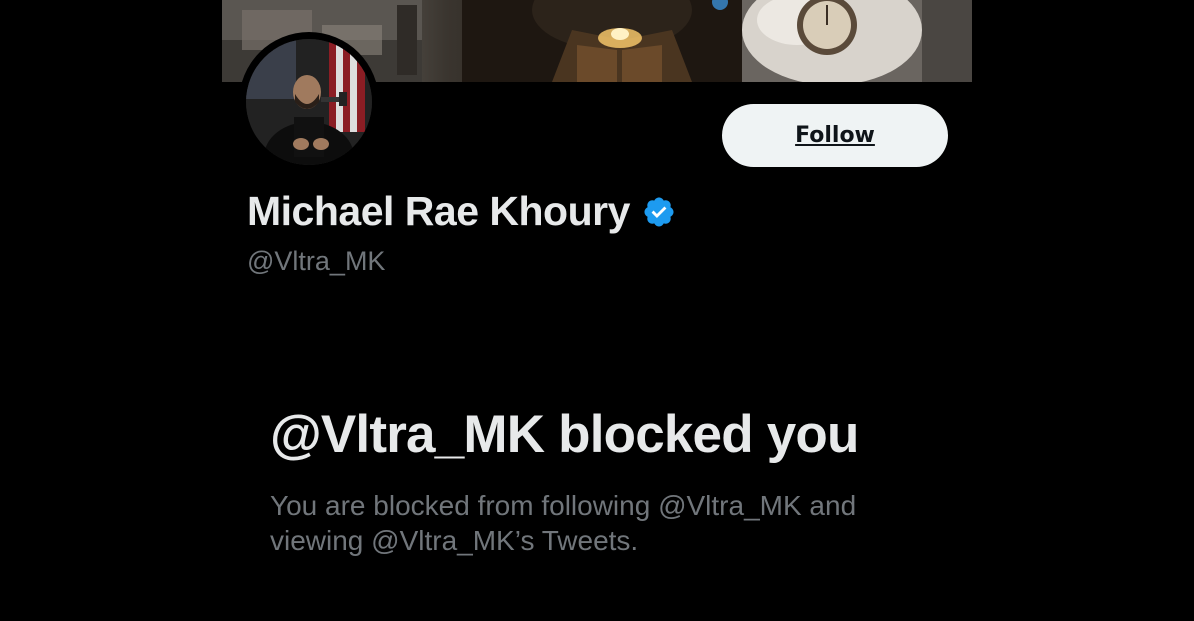 This screenshot has width=1194, height=621. I want to click on verified-badge-icon, so click(659, 212).